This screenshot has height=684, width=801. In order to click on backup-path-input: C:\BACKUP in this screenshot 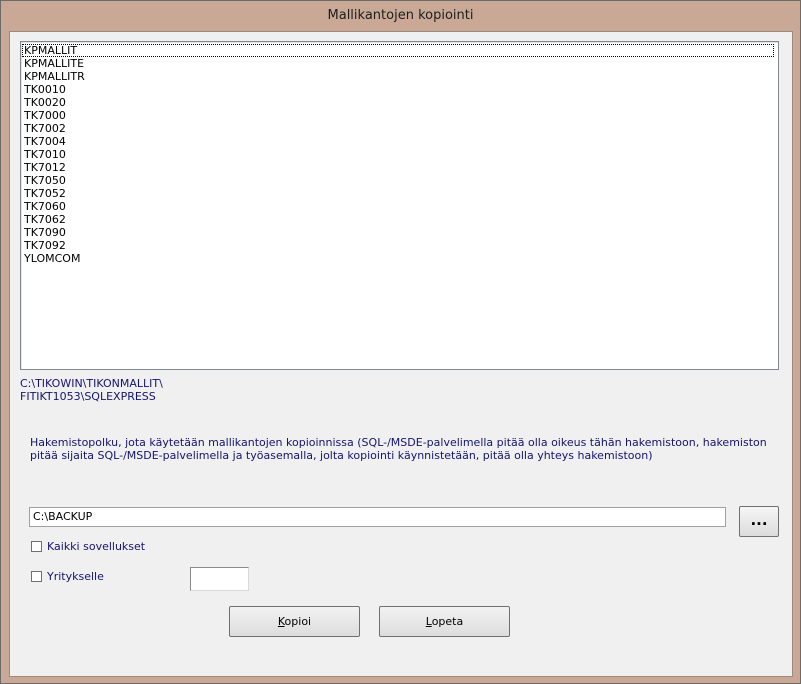, I will do `click(377, 517)`.